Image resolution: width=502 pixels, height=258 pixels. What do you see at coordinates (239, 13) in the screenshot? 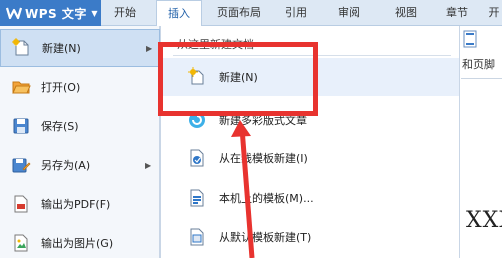
I see `tab-page-layout: 页面布局` at bounding box center [239, 13].